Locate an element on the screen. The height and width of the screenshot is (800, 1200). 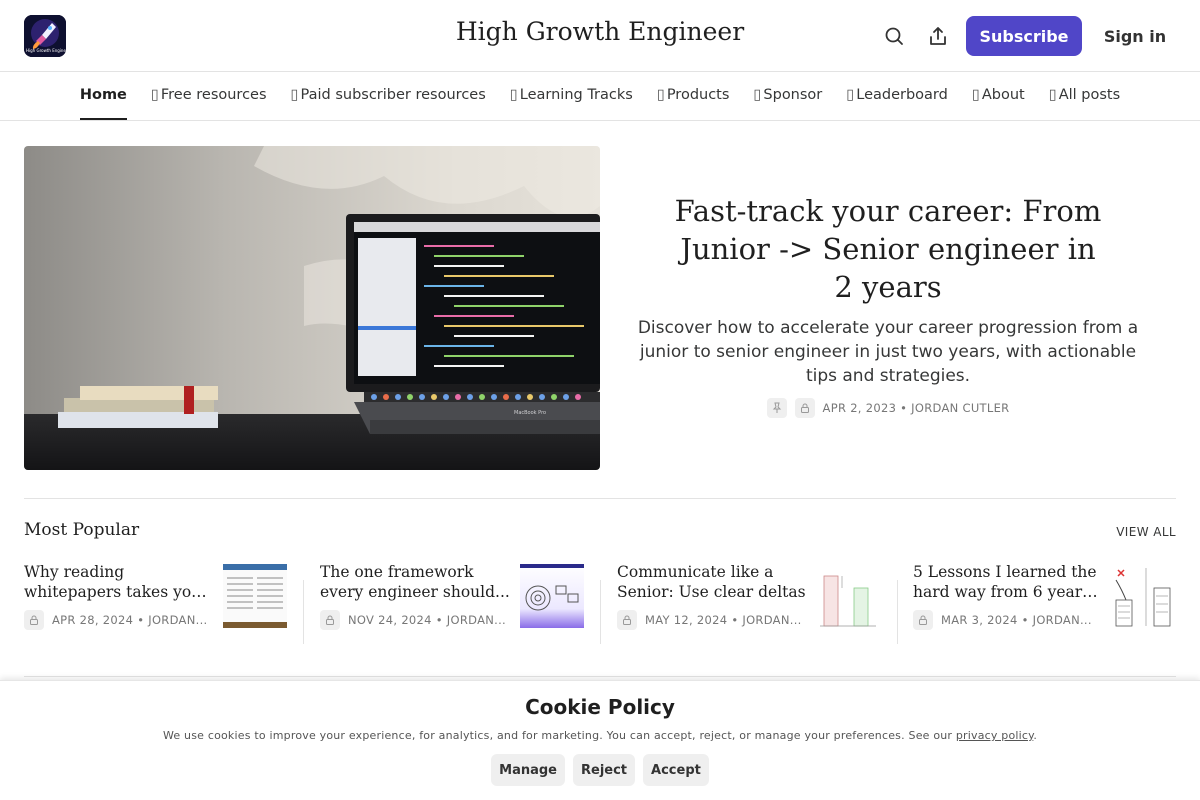
title-line: Senior: Use clear deltas is located at coordinates (711, 592).